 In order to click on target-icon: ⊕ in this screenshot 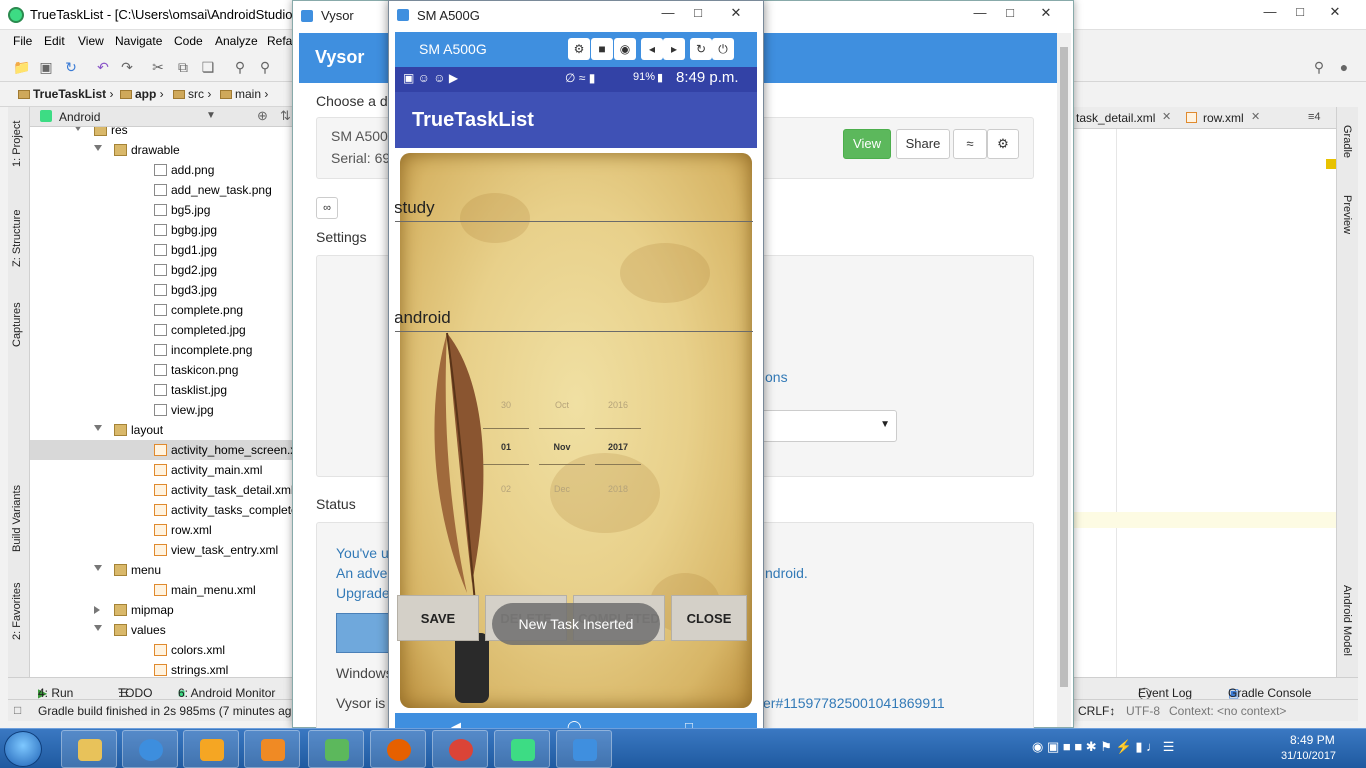, I will do `click(262, 116)`.